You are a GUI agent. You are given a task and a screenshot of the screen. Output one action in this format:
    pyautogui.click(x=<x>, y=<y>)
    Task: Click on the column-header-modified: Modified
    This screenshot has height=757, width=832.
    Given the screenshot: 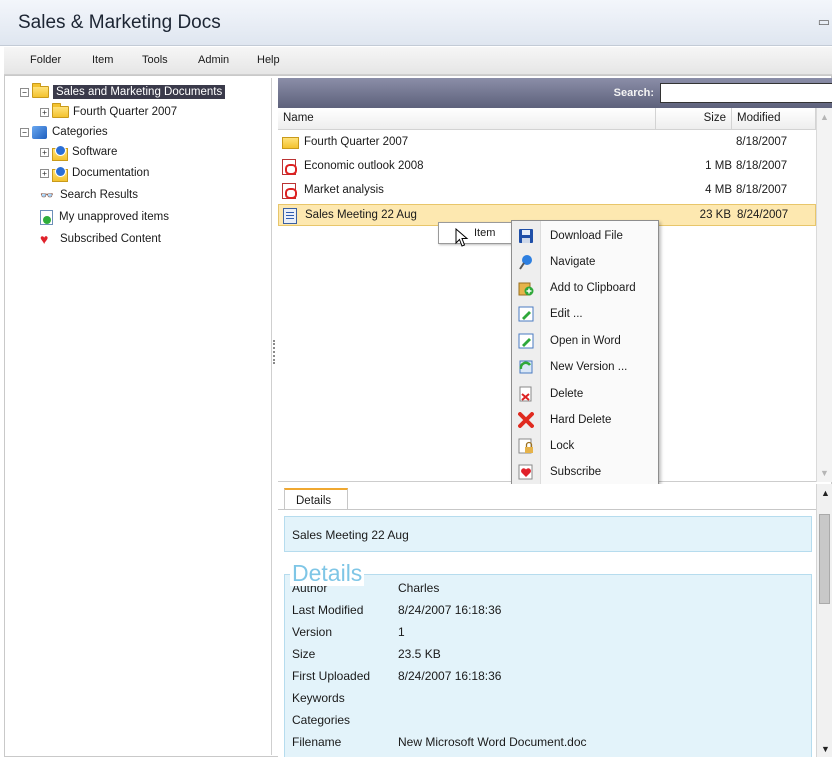 What is the action you would take?
    pyautogui.click(x=774, y=119)
    